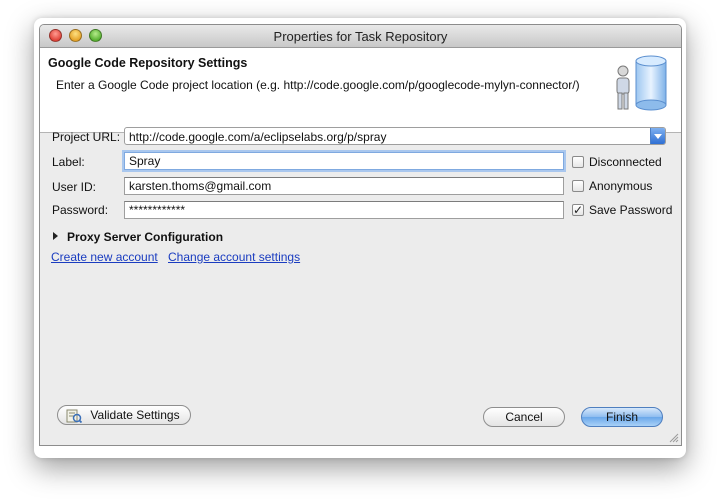 The height and width of the screenshot is (499, 719). I want to click on header-title: Google Code Repository Settings, so click(148, 63).